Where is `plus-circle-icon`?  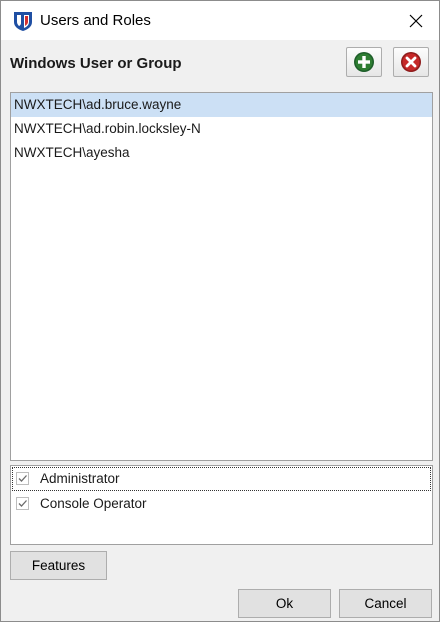 plus-circle-icon is located at coordinates (364, 62).